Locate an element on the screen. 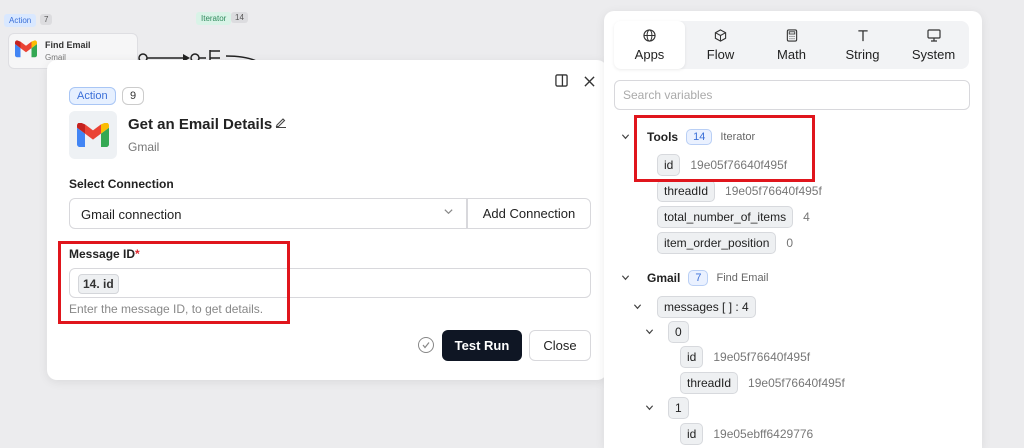 The image size is (1024, 448). variable-item: id 19e05ebff6429776 is located at coordinates (746, 434).